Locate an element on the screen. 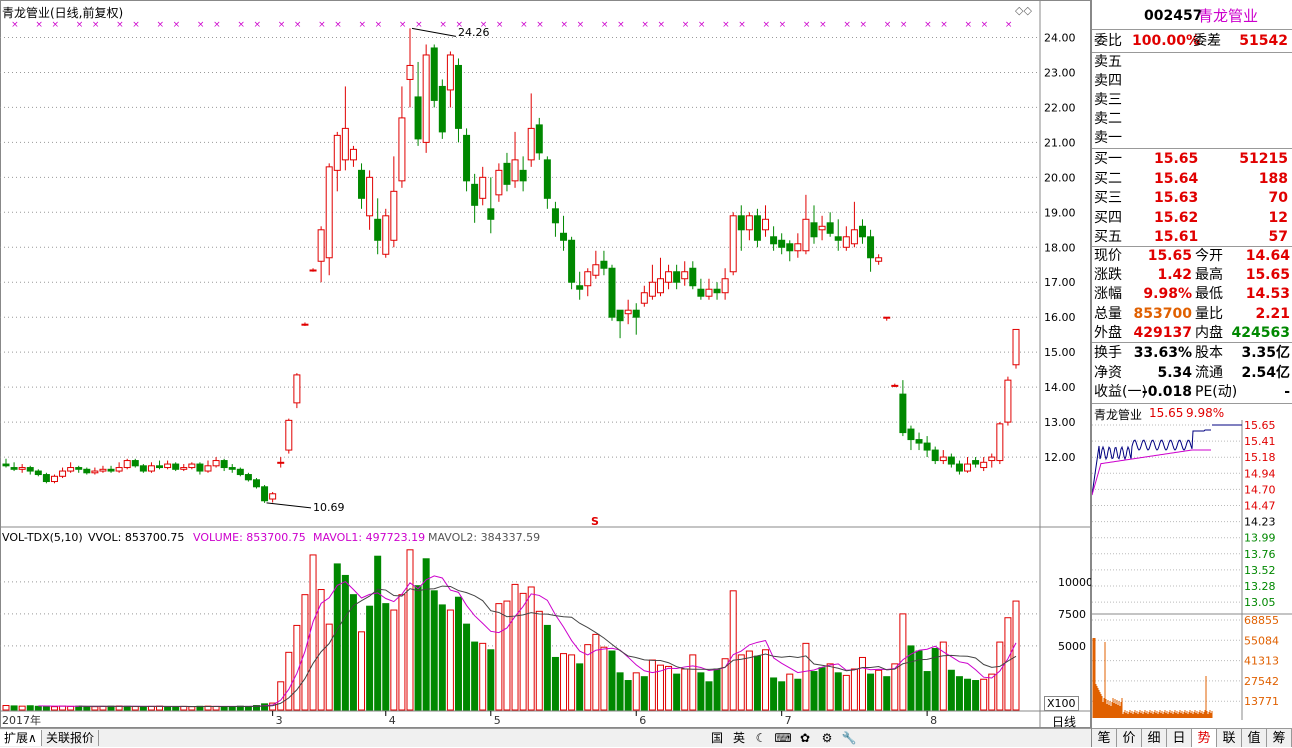 The height and width of the screenshot is (748, 1292). side-tab-6: 值 is located at coordinates (1254, 737).